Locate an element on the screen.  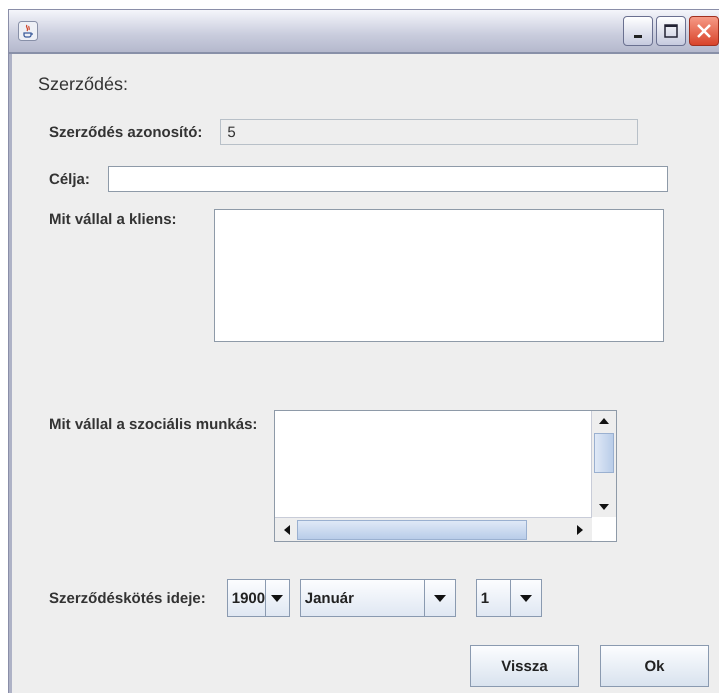
maximize-button is located at coordinates (671, 31).